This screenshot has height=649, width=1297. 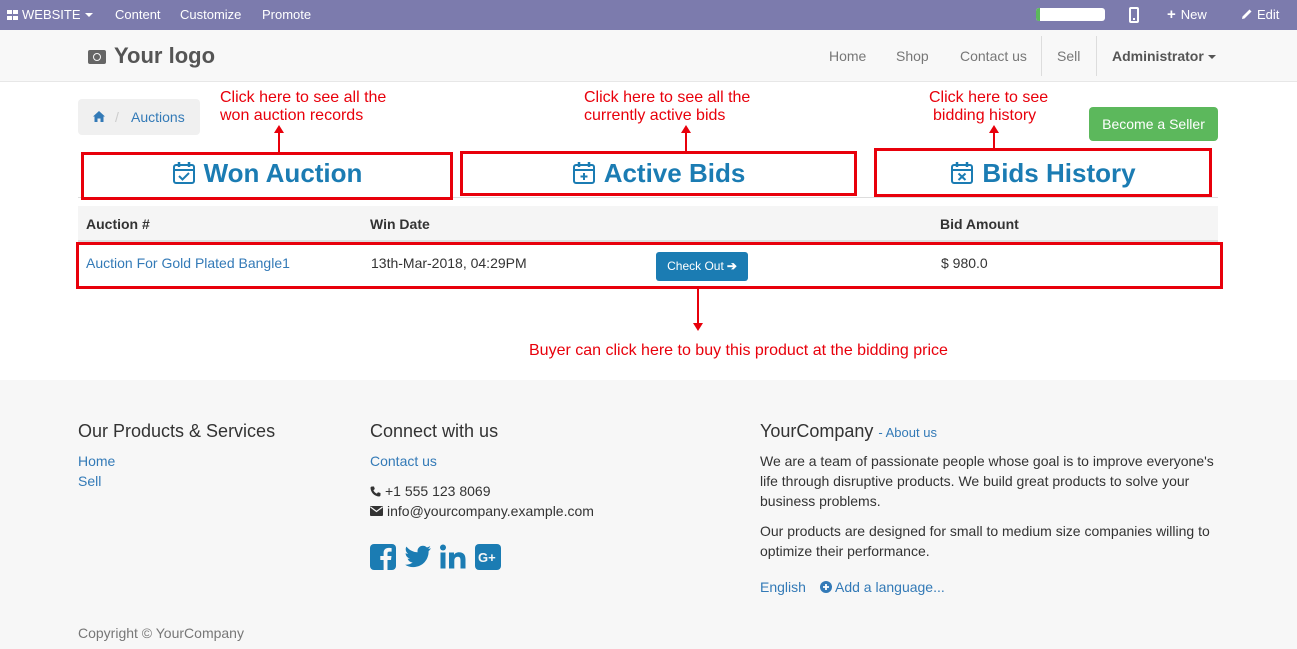 What do you see at coordinates (658, 173) in the screenshot?
I see `highlight-active-bids` at bounding box center [658, 173].